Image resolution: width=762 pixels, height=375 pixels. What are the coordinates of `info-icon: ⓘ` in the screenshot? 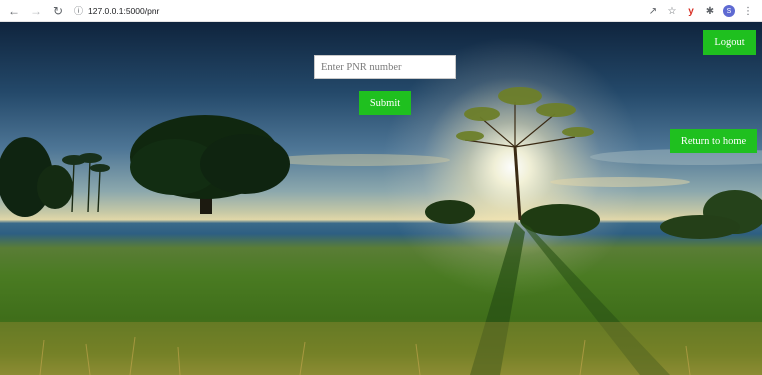 It's located at (78, 10).